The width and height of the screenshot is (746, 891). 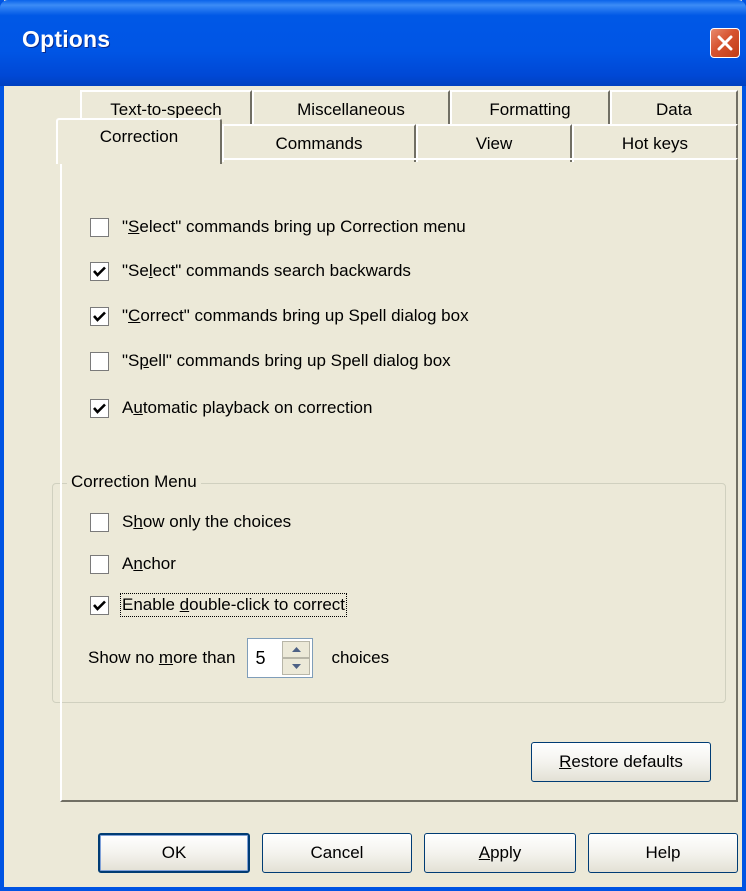 What do you see at coordinates (337, 853) in the screenshot?
I see `cancel-button: Cancel` at bounding box center [337, 853].